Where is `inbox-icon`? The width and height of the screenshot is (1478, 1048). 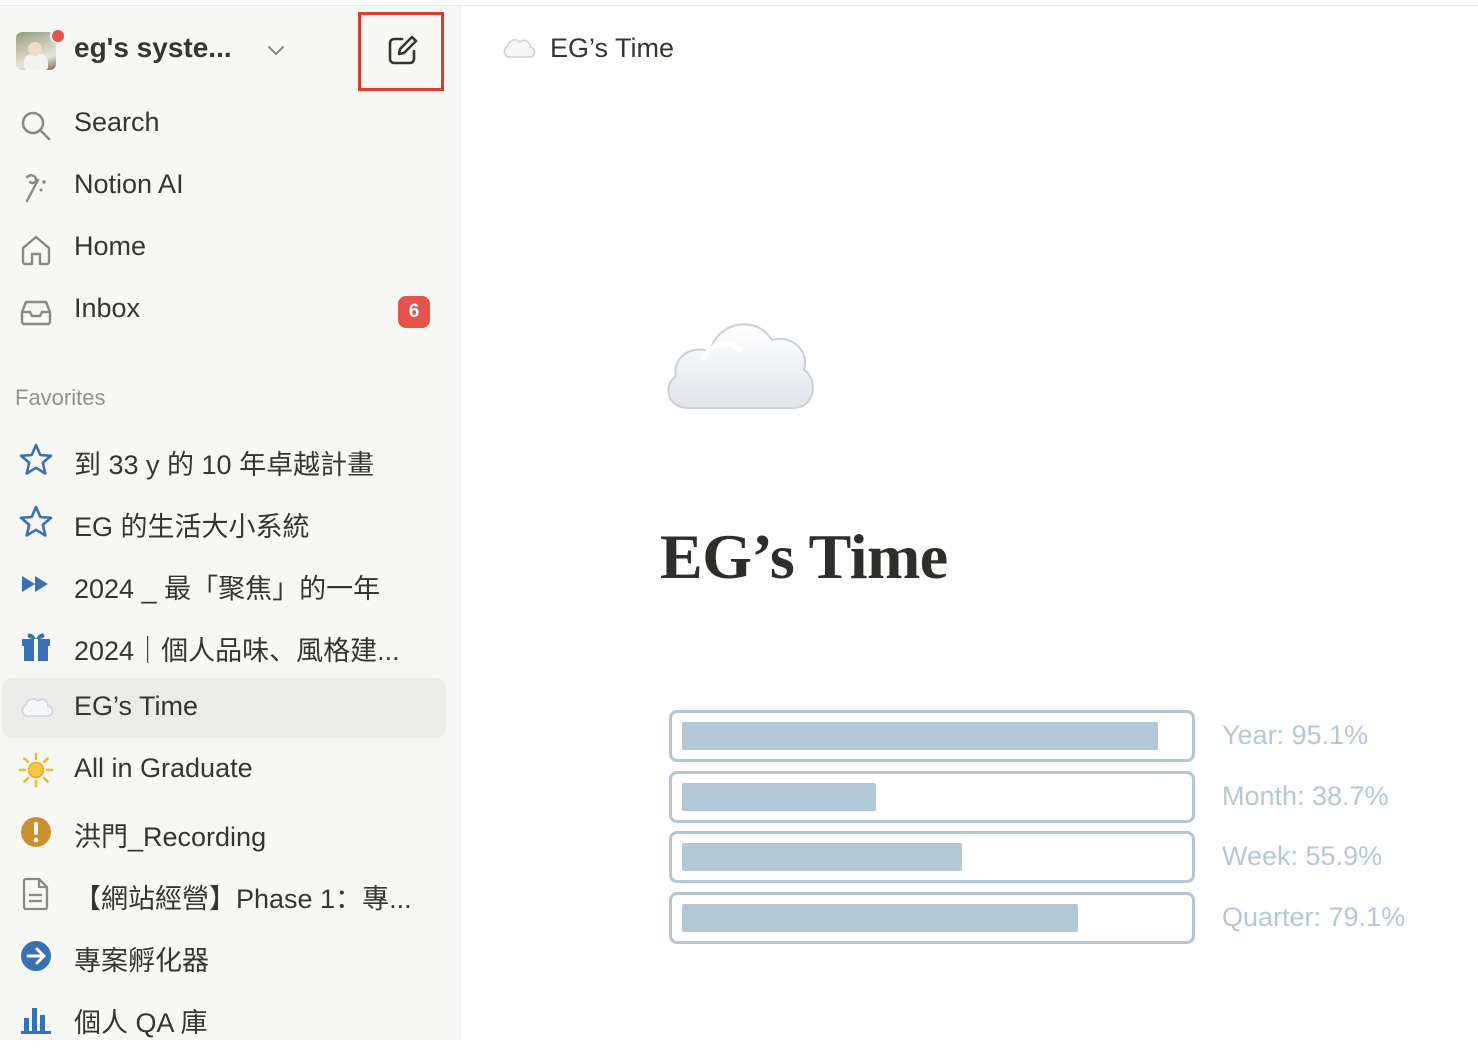 inbox-icon is located at coordinates (36, 313).